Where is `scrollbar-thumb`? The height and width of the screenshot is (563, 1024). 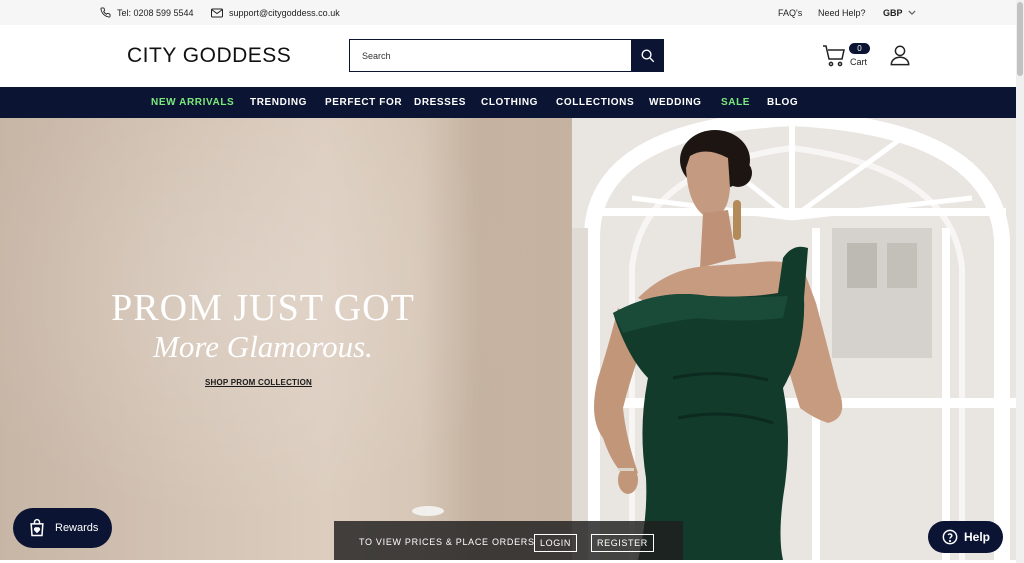 scrollbar-thumb is located at coordinates (1020, 39).